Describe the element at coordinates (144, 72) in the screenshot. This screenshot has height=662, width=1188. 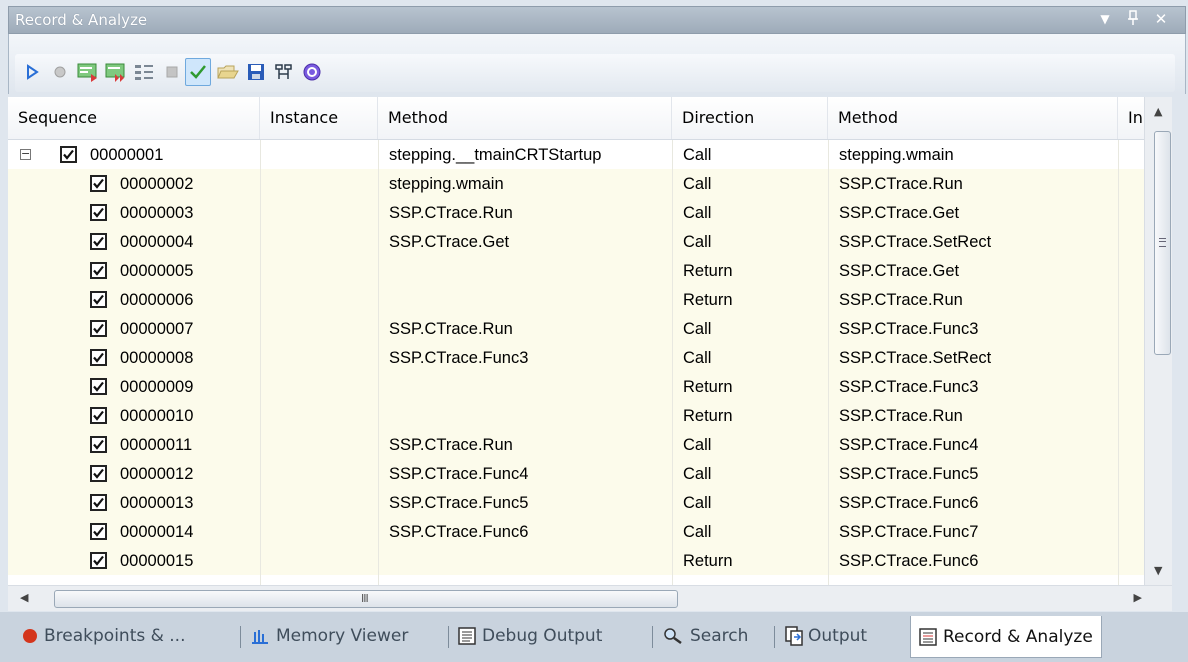
I see `step-out-icon` at that location.